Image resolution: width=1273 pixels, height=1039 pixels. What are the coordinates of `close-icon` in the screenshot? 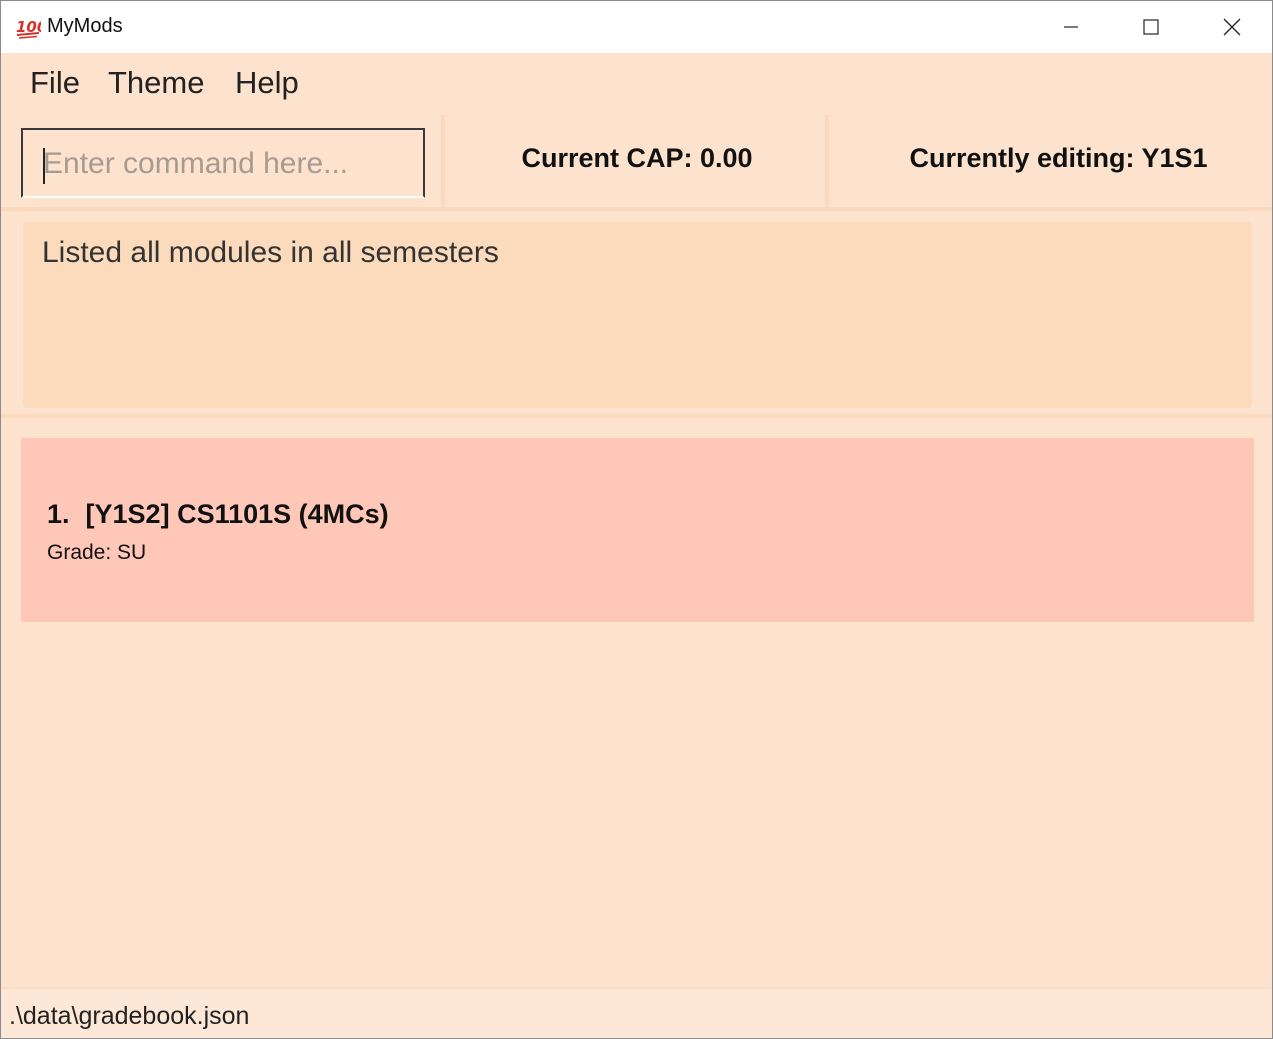 It's located at (1232, 27).